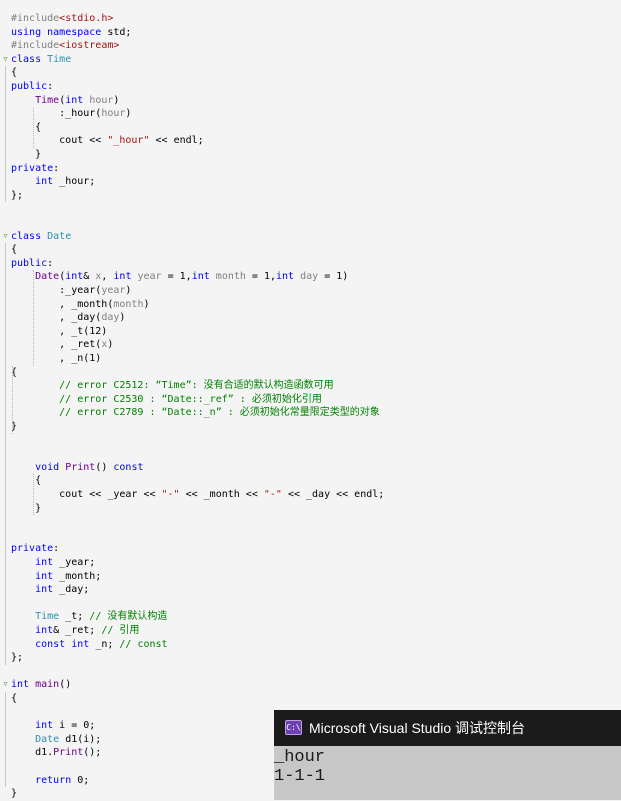 This screenshot has width=621, height=801. Describe the element at coordinates (74, 562) in the screenshot. I see `code-token: _year;` at that location.